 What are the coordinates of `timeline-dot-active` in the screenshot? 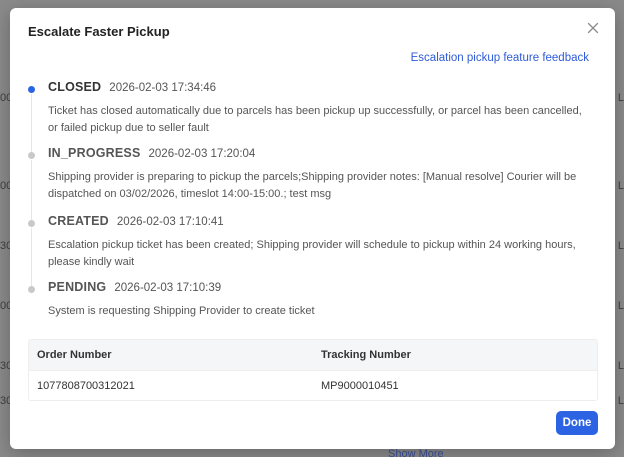 It's located at (31, 89).